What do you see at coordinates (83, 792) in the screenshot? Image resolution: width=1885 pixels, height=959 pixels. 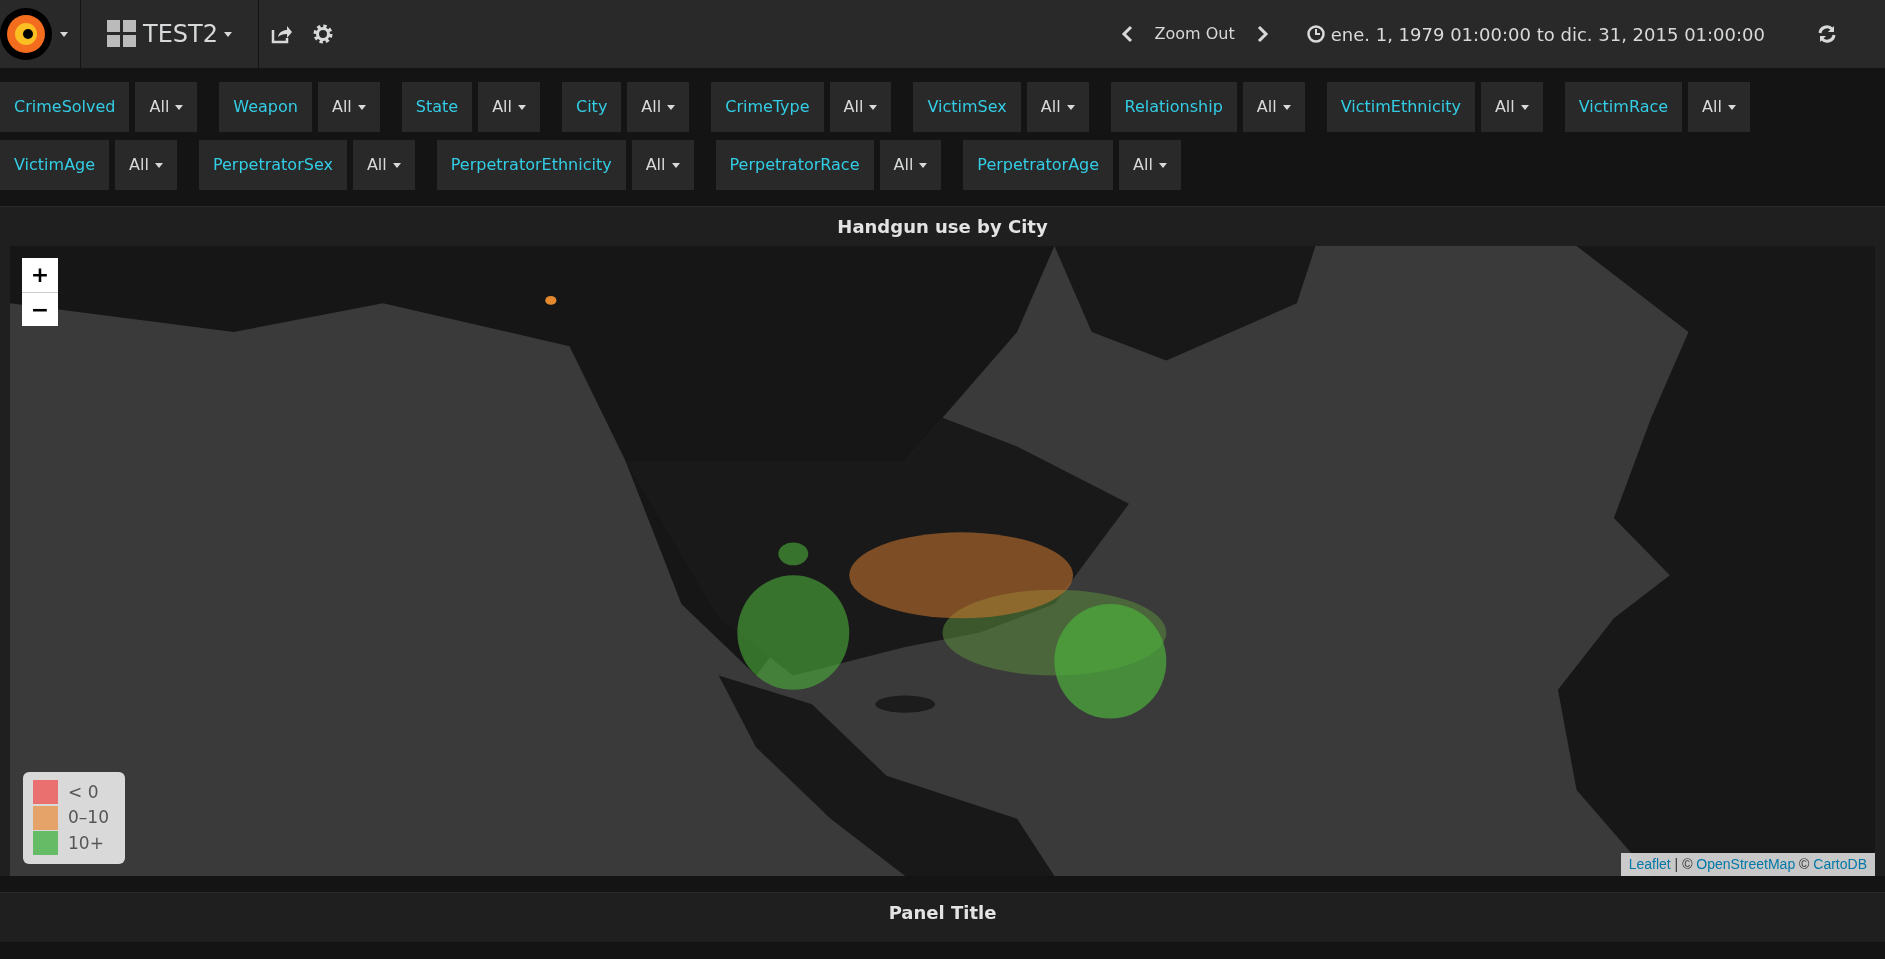 I see `legend-label: < 0` at bounding box center [83, 792].